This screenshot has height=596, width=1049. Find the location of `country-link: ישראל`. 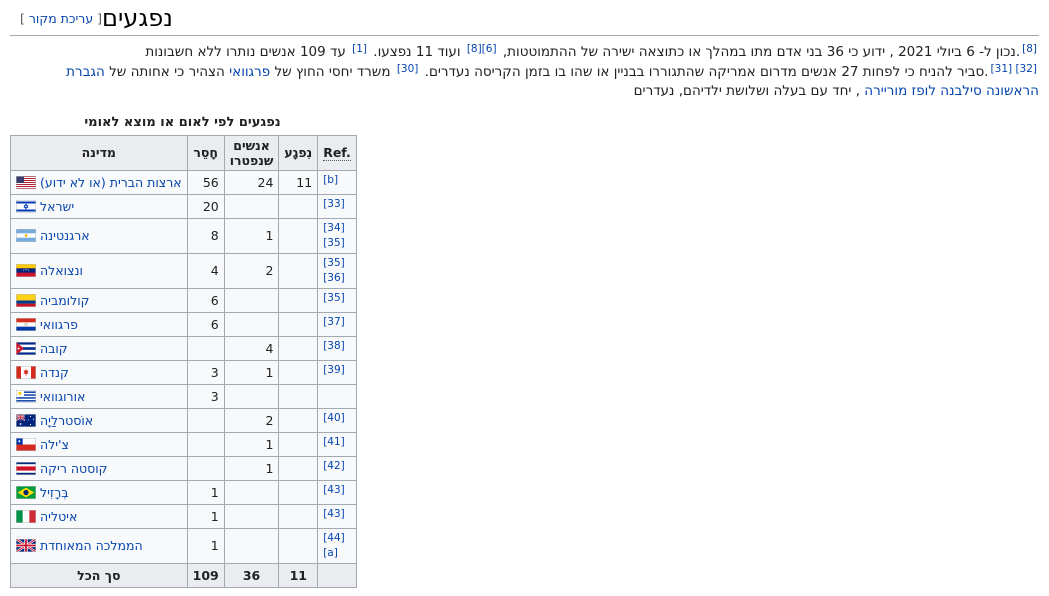

country-link: ישראל is located at coordinates (57, 206).